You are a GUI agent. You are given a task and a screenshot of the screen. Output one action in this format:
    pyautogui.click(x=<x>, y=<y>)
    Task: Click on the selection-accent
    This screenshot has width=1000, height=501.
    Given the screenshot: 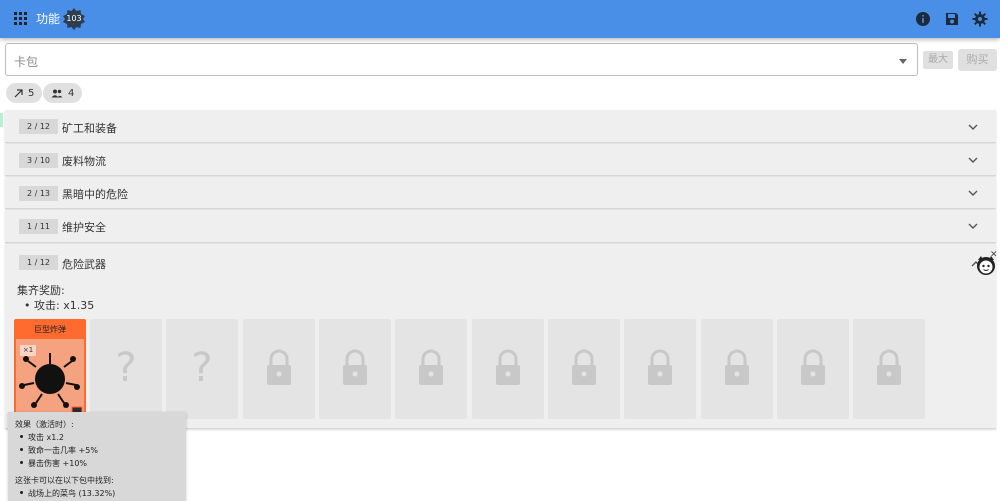 What is the action you would take?
    pyautogui.click(x=1, y=120)
    